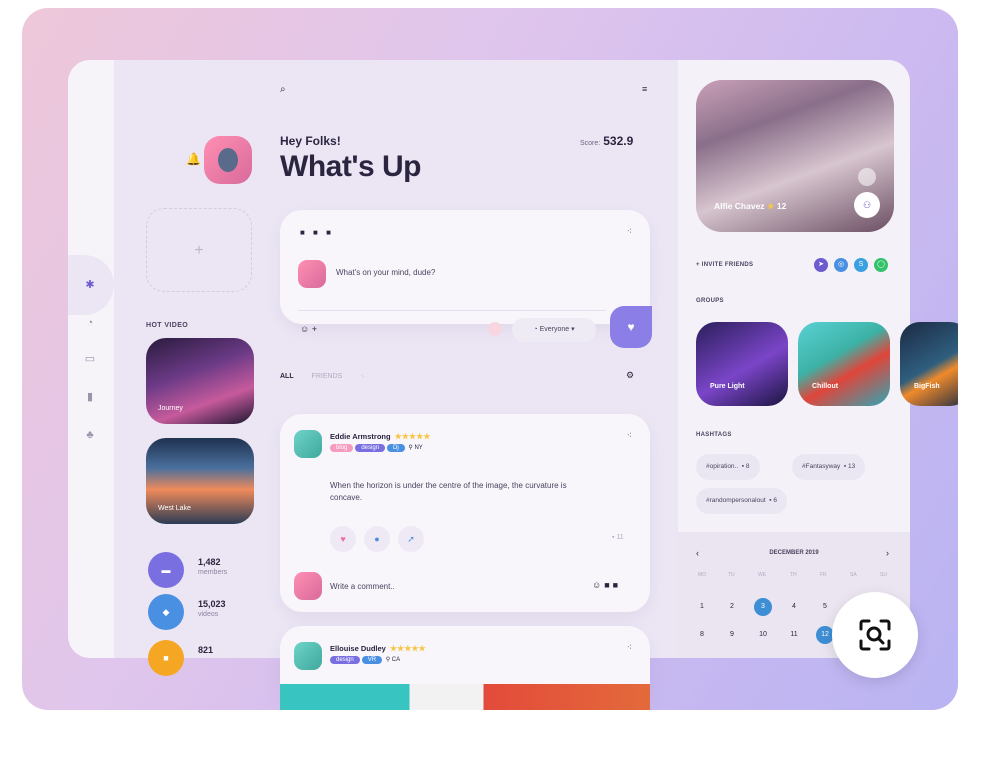 This screenshot has height=758, width=992. Describe the element at coordinates (702, 635) in the screenshot. I see `calendar-day: 8` at that location.